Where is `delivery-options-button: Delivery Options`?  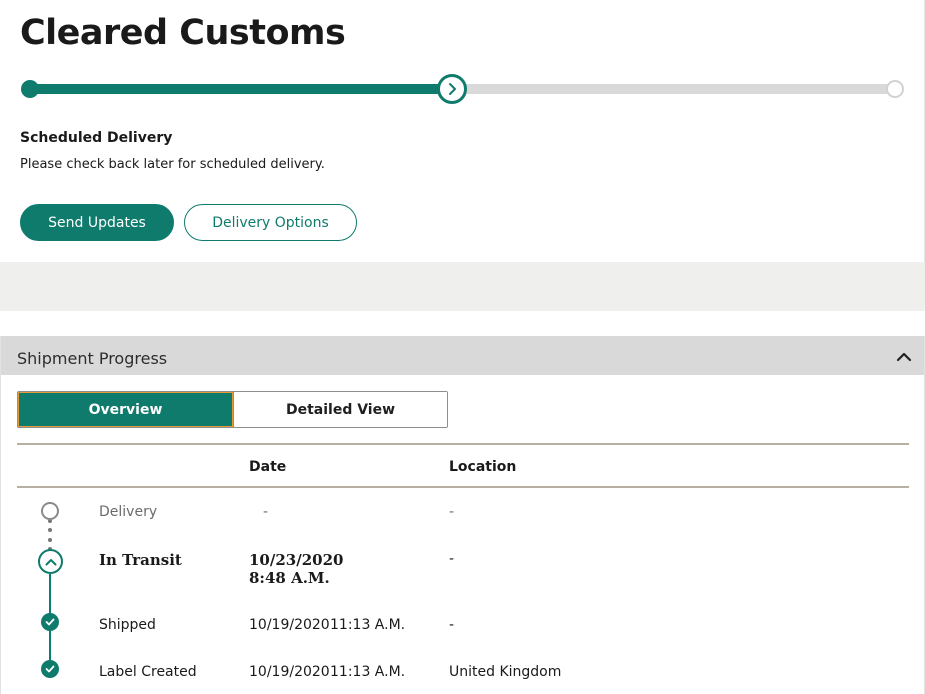 delivery-options-button: Delivery Options is located at coordinates (270, 222).